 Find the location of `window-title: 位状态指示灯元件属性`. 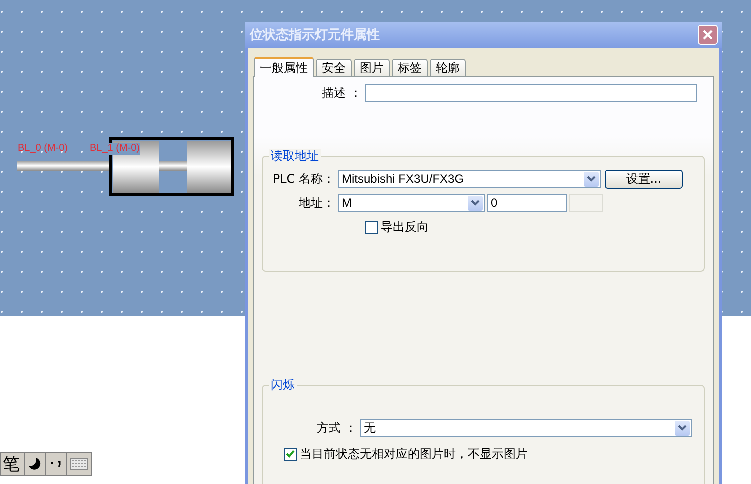

window-title: 位状态指示灯元件属性 is located at coordinates (315, 35).